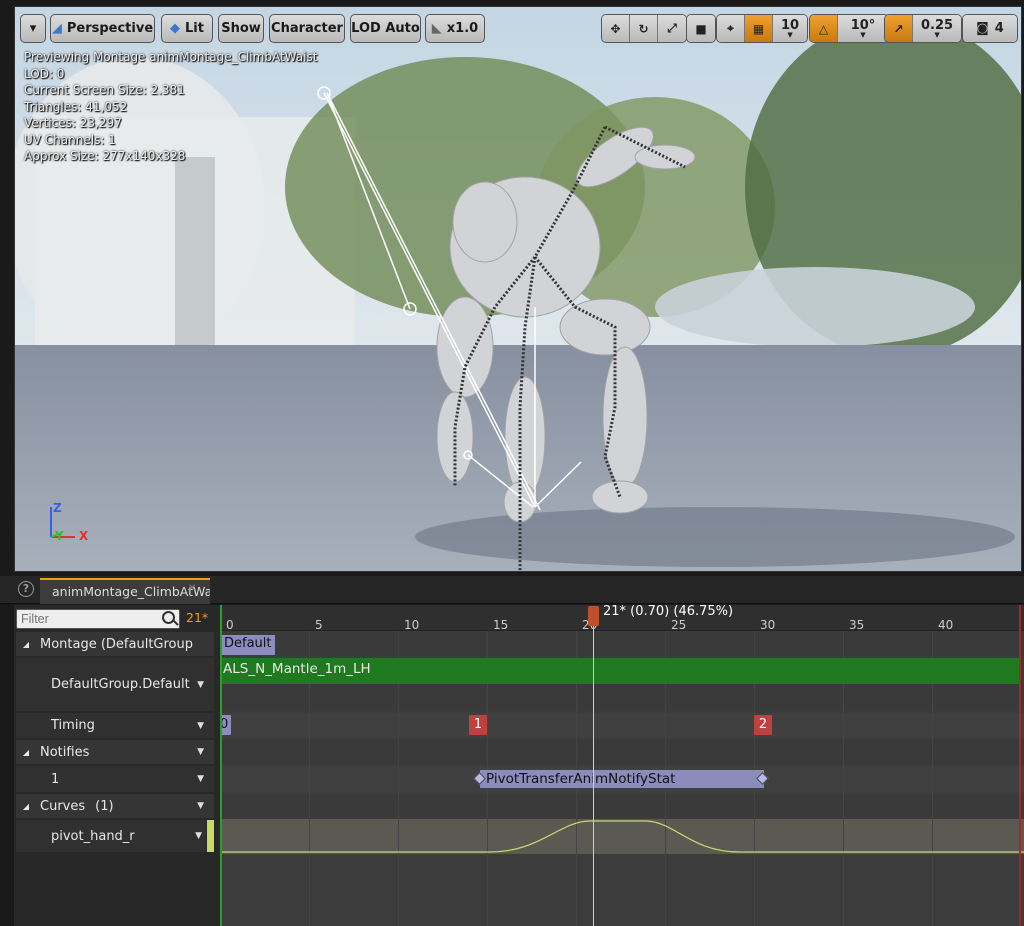 Image resolution: width=1024 pixels, height=926 pixels. I want to click on show-button: Show, so click(241, 28).